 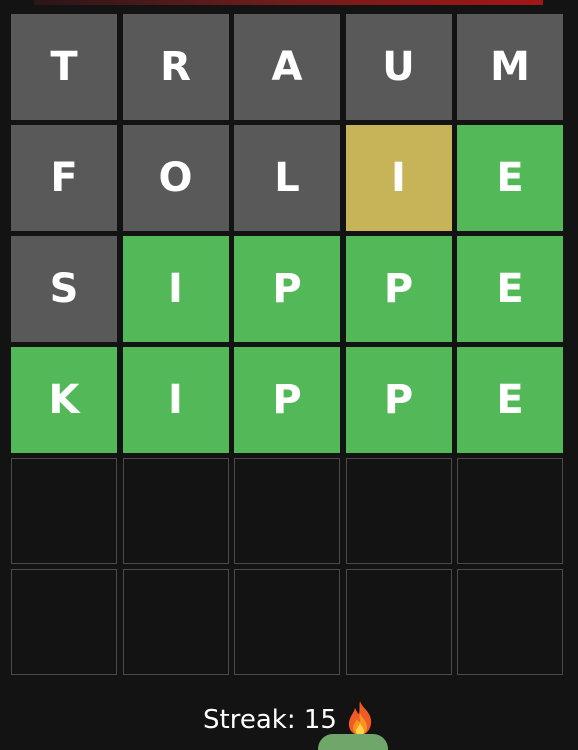 I want to click on fire-icon, so click(x=360, y=718).